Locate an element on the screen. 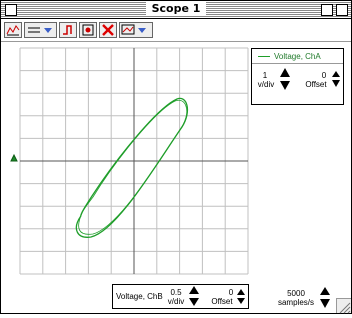 This screenshot has height=318, width=352. cursor-button is located at coordinates (88, 30).